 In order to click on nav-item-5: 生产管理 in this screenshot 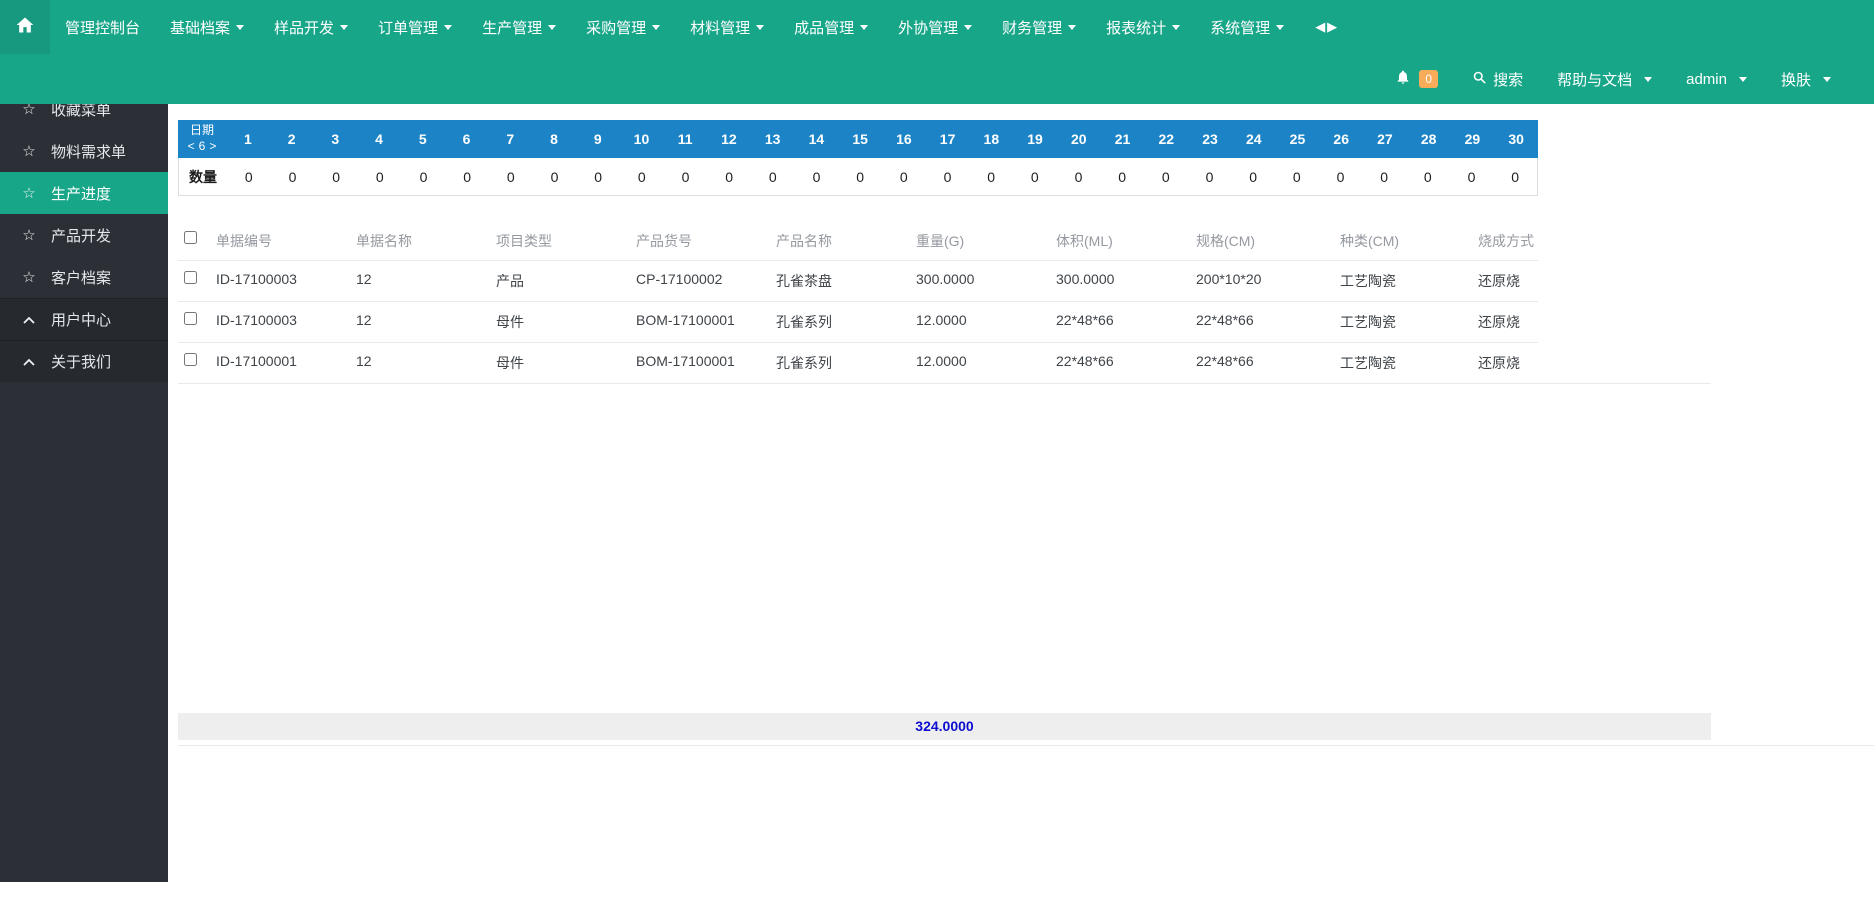, I will do `click(519, 27)`.